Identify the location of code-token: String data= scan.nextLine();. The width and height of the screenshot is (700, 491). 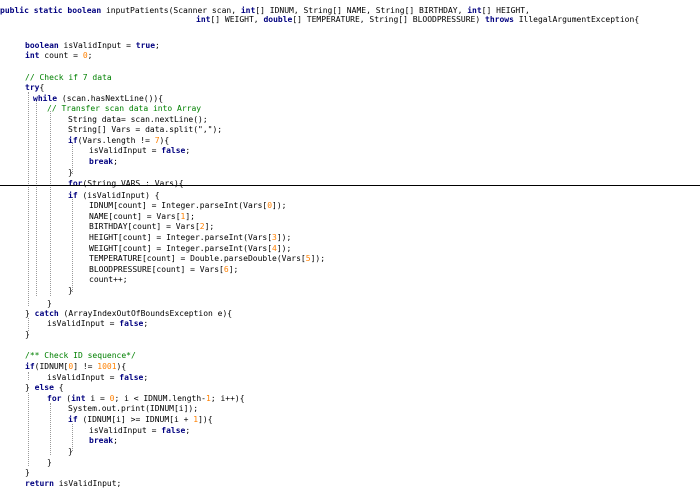
(138, 119).